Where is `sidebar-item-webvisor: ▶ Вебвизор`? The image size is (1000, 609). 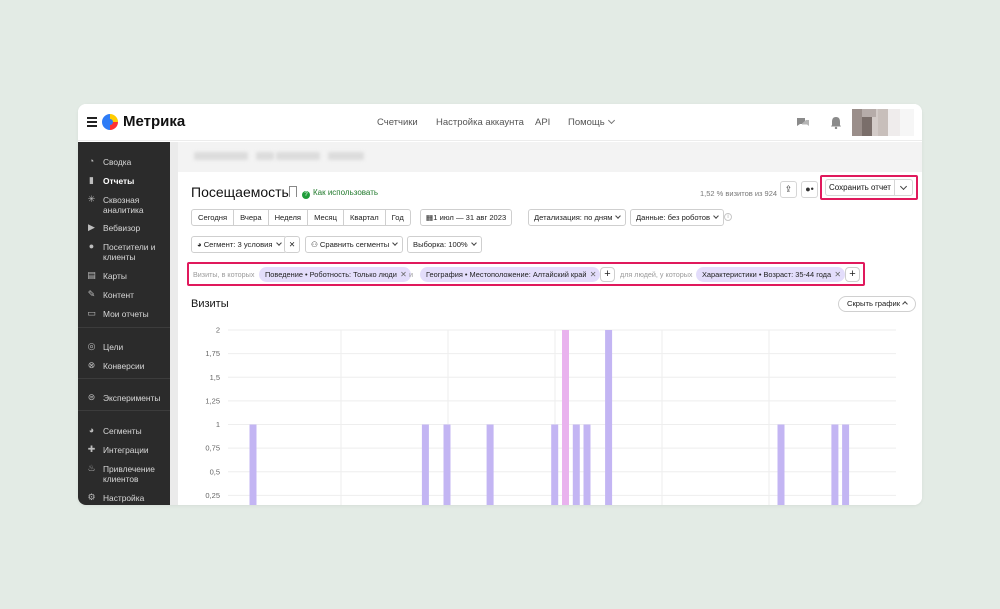 sidebar-item-webvisor: ▶ Вебвизор is located at coordinates (124, 228).